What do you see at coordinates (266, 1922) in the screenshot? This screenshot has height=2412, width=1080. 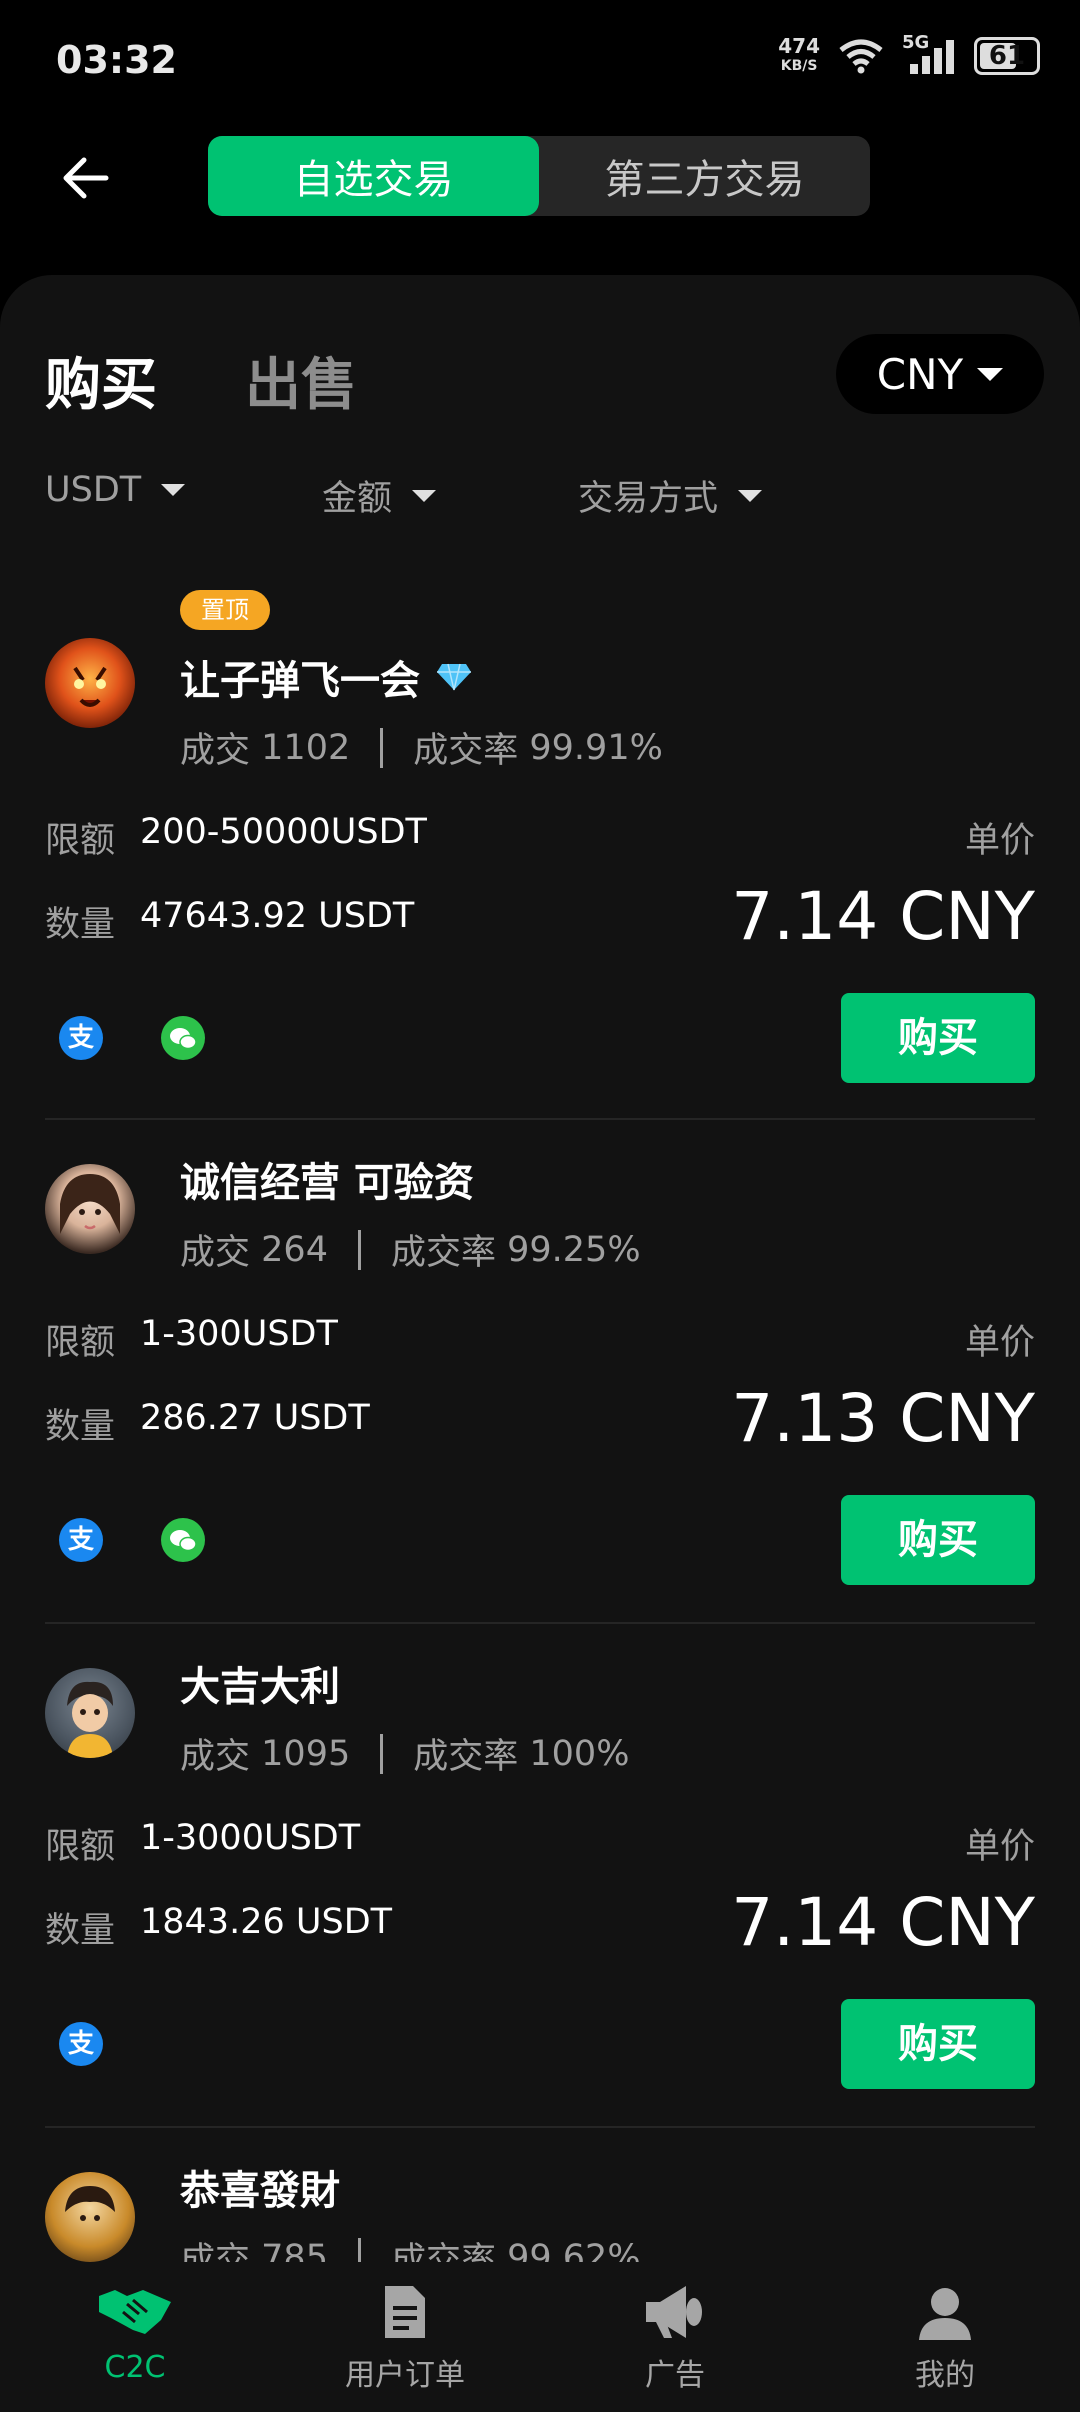 I see `quantity-value: 1843.26 USDT` at bounding box center [266, 1922].